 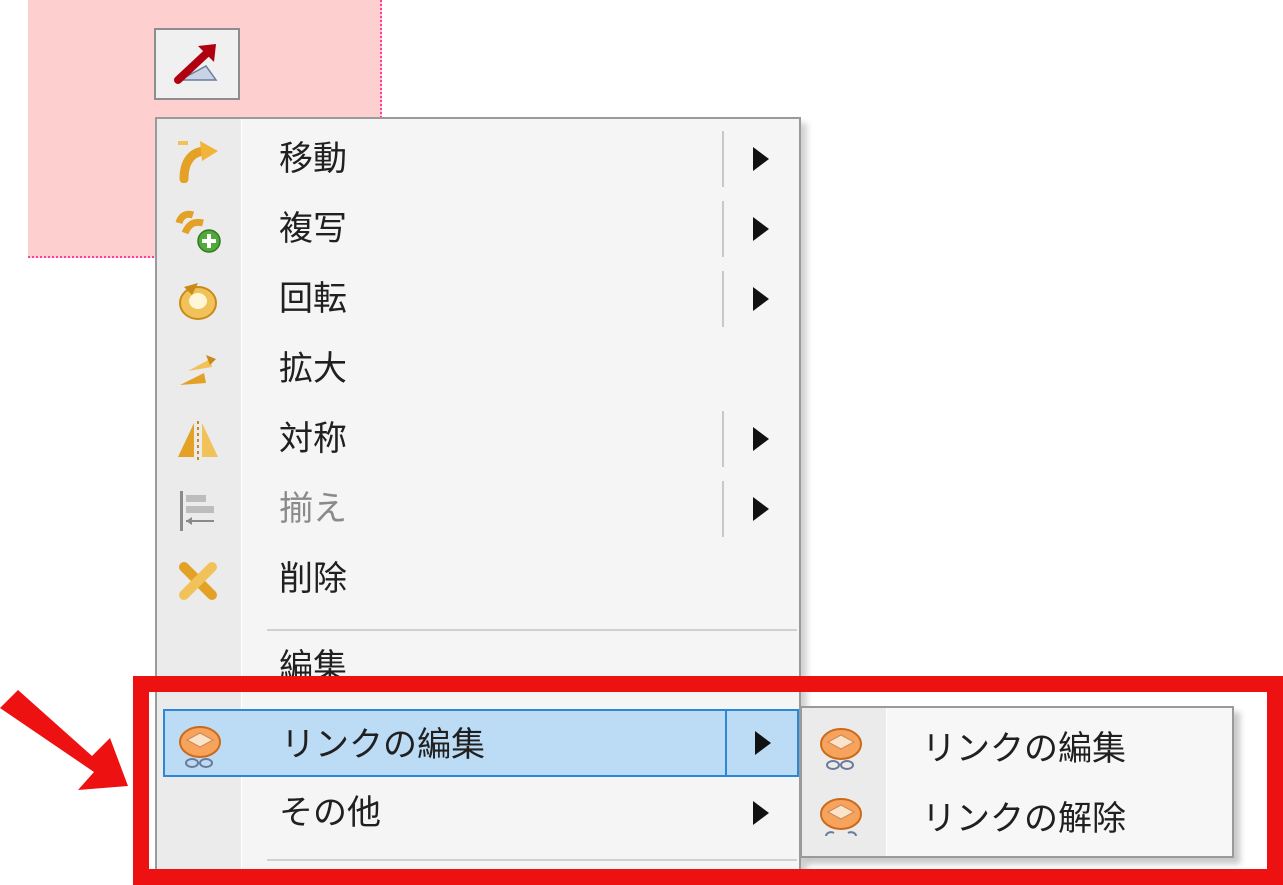 I want to click on submenu-arrow-box, so click(x=762, y=743).